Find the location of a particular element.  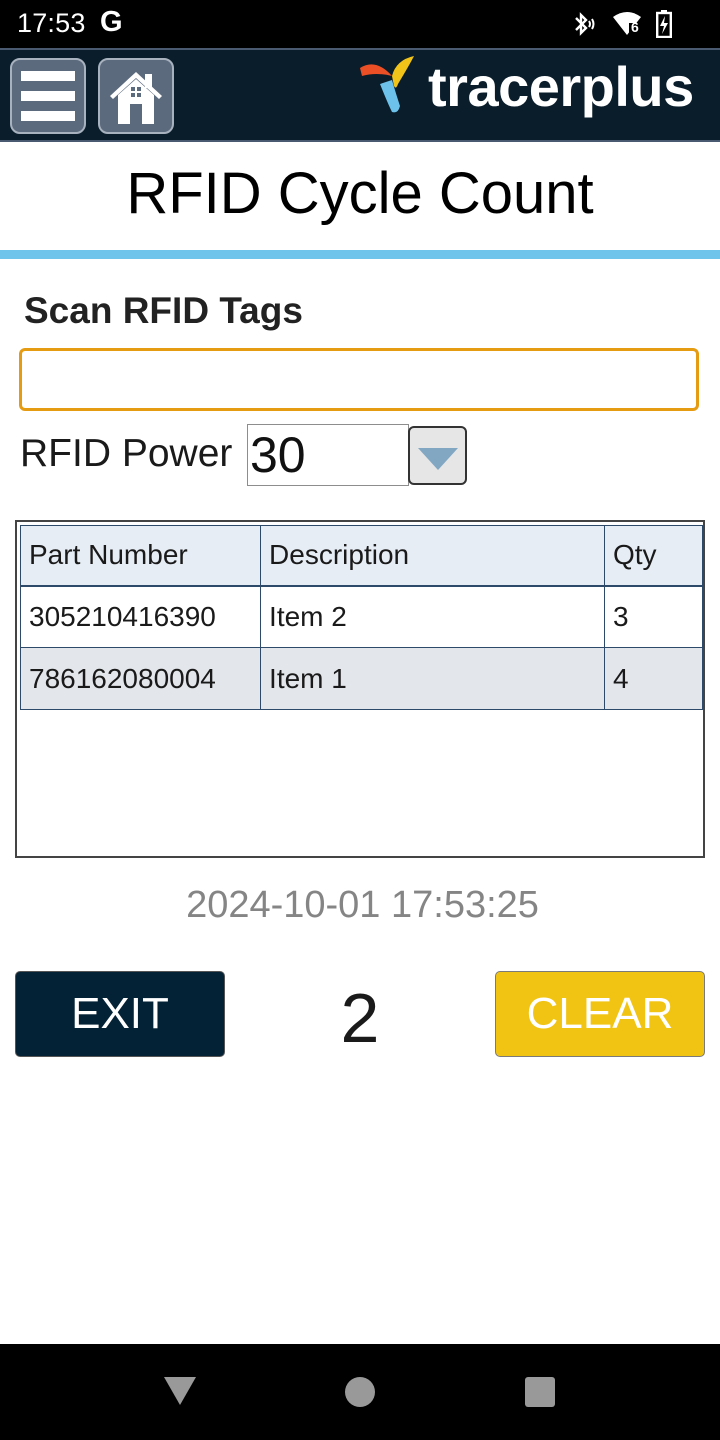

cell-part-number: 786162080004 is located at coordinates (140, 678).